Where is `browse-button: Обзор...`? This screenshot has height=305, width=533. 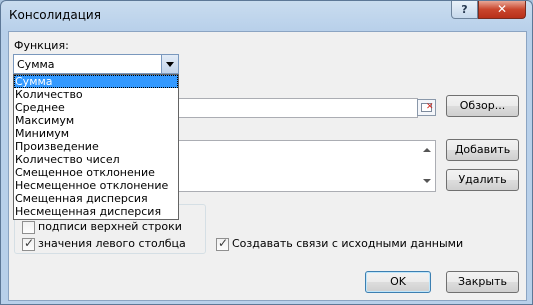 browse-button: Обзор... is located at coordinates (482, 106).